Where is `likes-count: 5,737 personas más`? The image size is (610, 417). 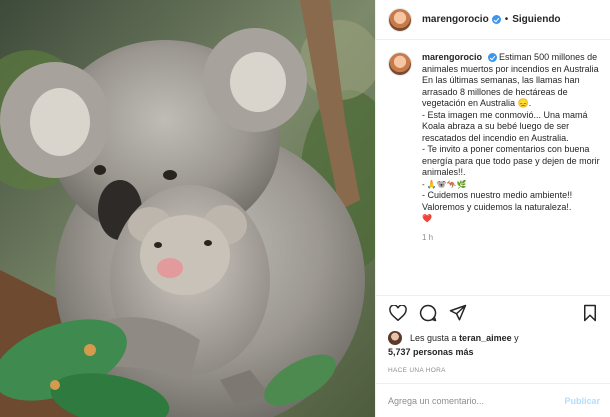
likes-count: 5,737 personas más is located at coordinates (493, 354).